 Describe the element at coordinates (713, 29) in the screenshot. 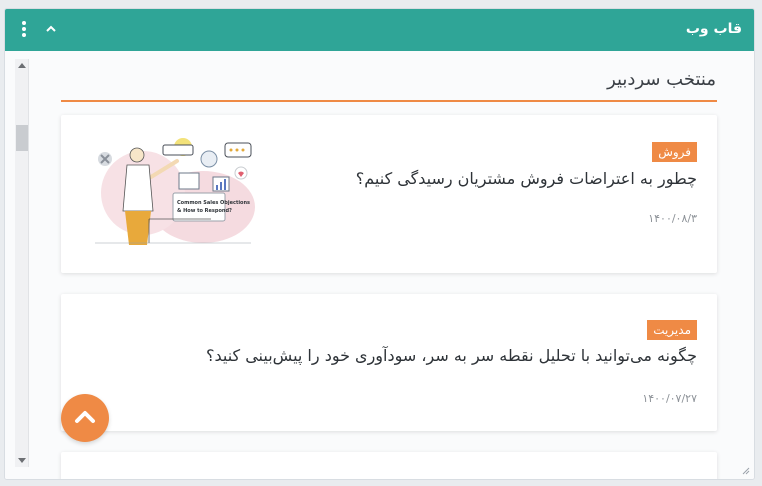

I see `widget-title: قاب وب` at that location.